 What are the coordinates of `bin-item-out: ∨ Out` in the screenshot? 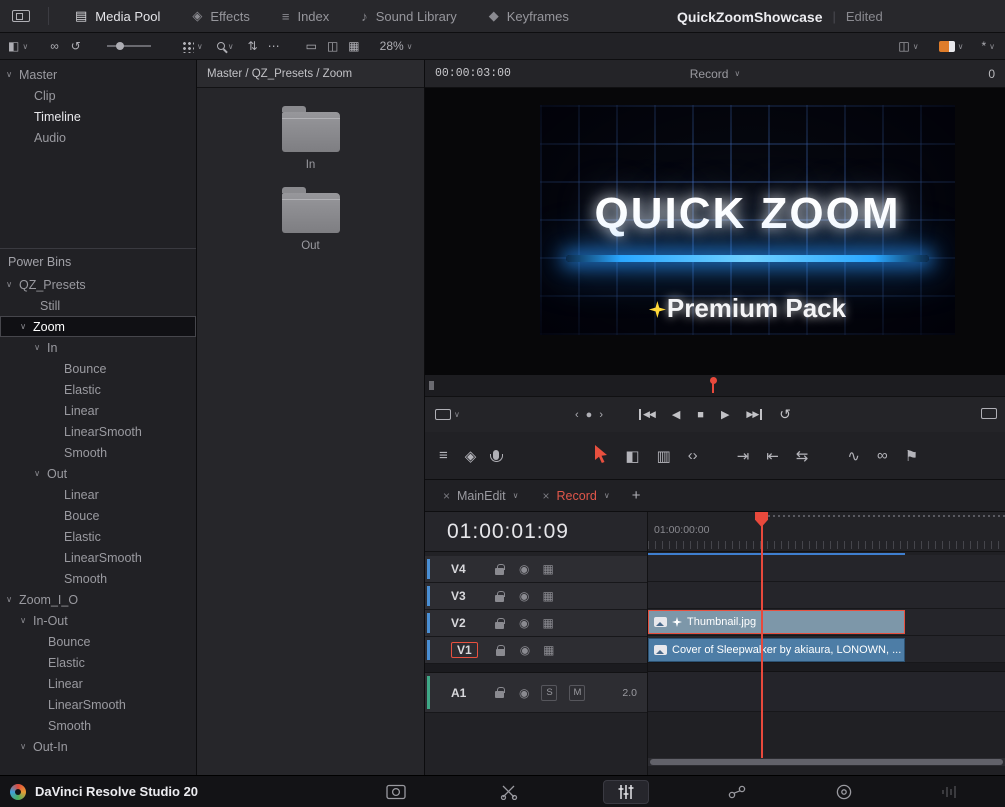 It's located at (98, 473).